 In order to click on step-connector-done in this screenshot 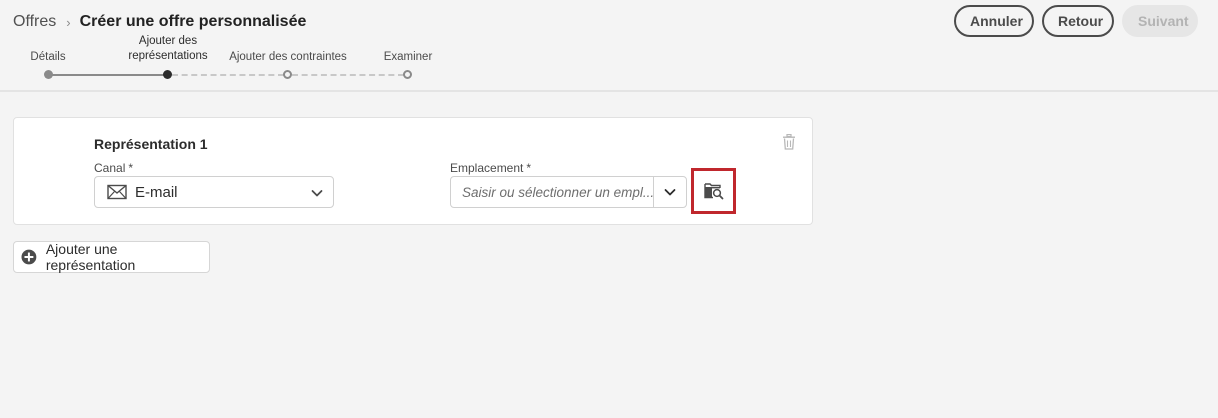, I will do `click(108, 75)`.